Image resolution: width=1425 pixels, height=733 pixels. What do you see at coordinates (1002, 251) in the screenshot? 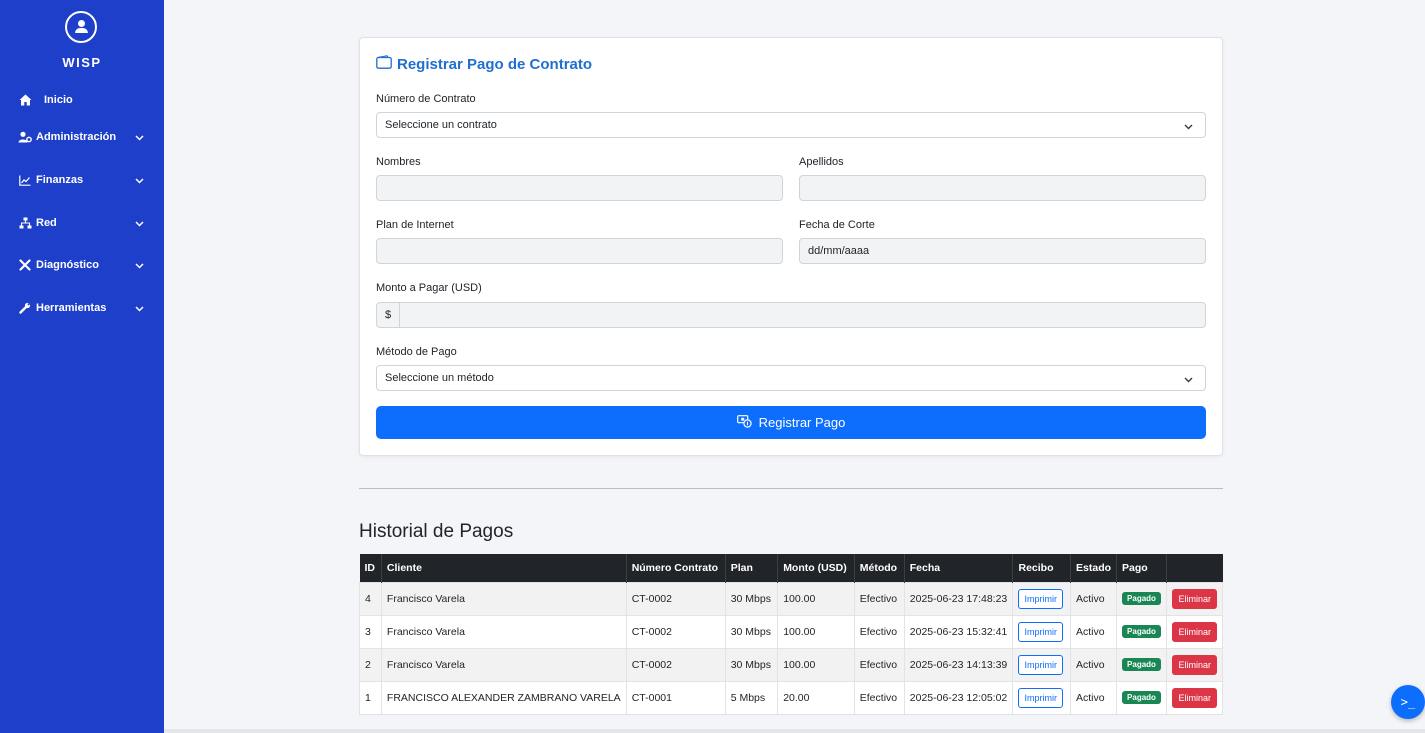
I see `cutoff-date-field: dd/mm/aaaa` at bounding box center [1002, 251].